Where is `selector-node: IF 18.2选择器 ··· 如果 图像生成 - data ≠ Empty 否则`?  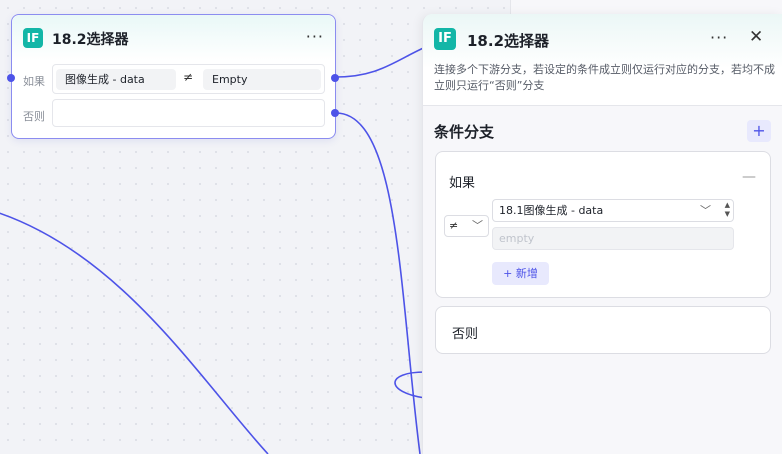
selector-node: IF 18.2选择器 ··· 如果 图像生成 - data ≠ Empty 否则 is located at coordinates (173, 76).